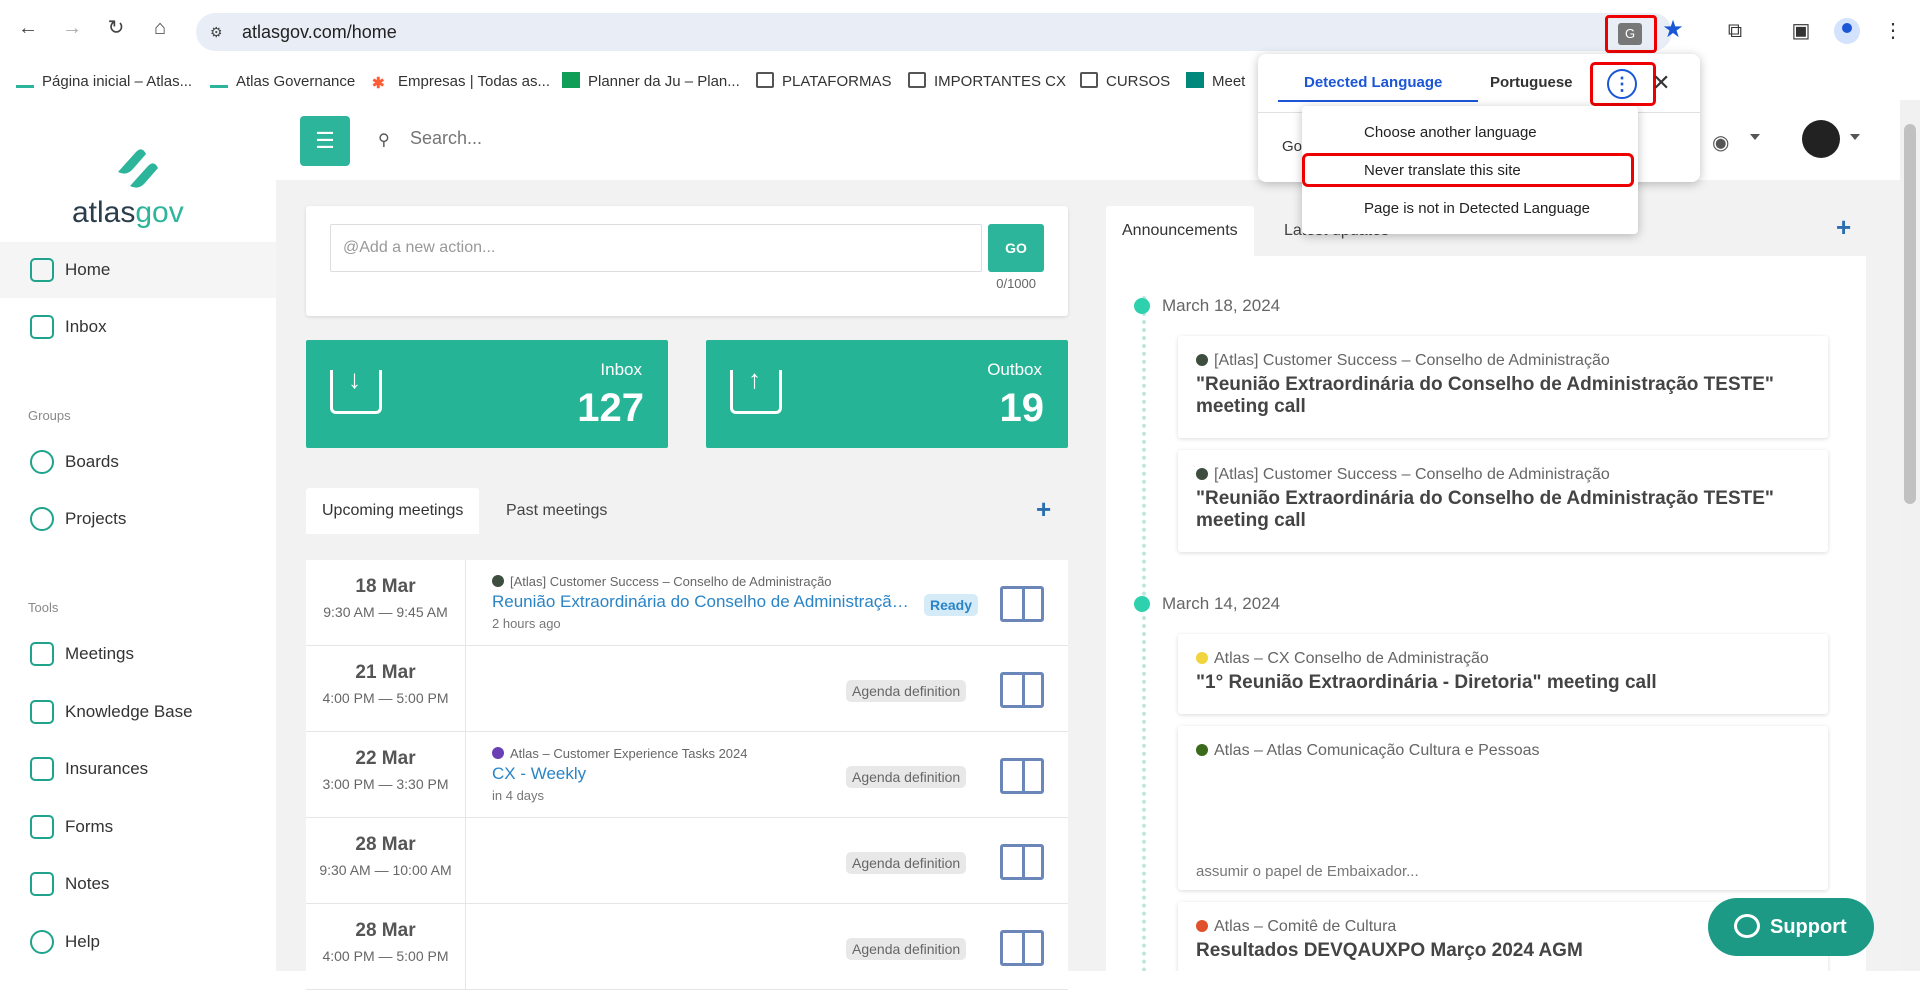 The width and height of the screenshot is (1920, 997). What do you see at coordinates (1180, 231) in the screenshot?
I see `tab-announcements: Announcements` at bounding box center [1180, 231].